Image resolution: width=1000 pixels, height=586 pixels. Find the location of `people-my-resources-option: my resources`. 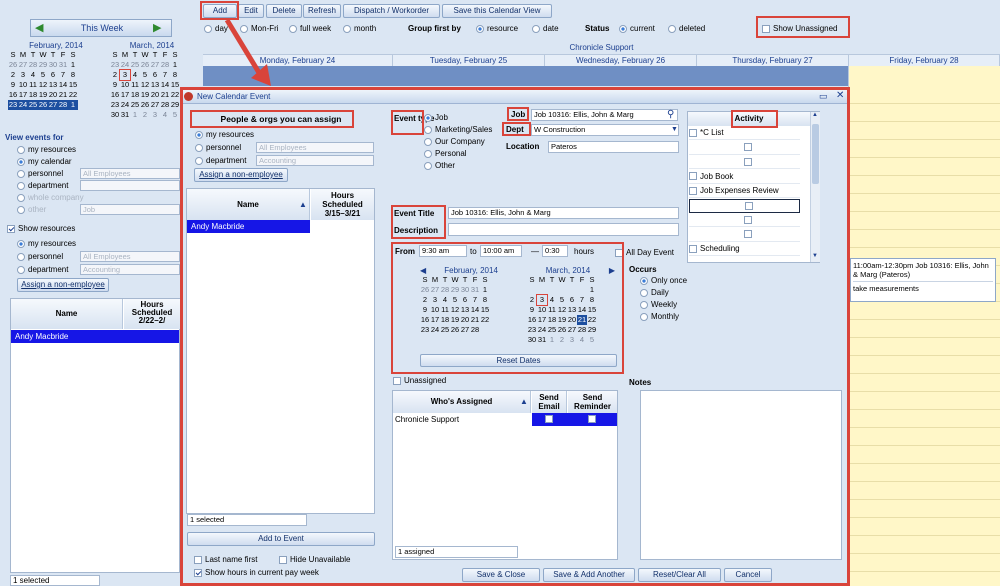

people-my-resources-option: my resources is located at coordinates (224, 134).